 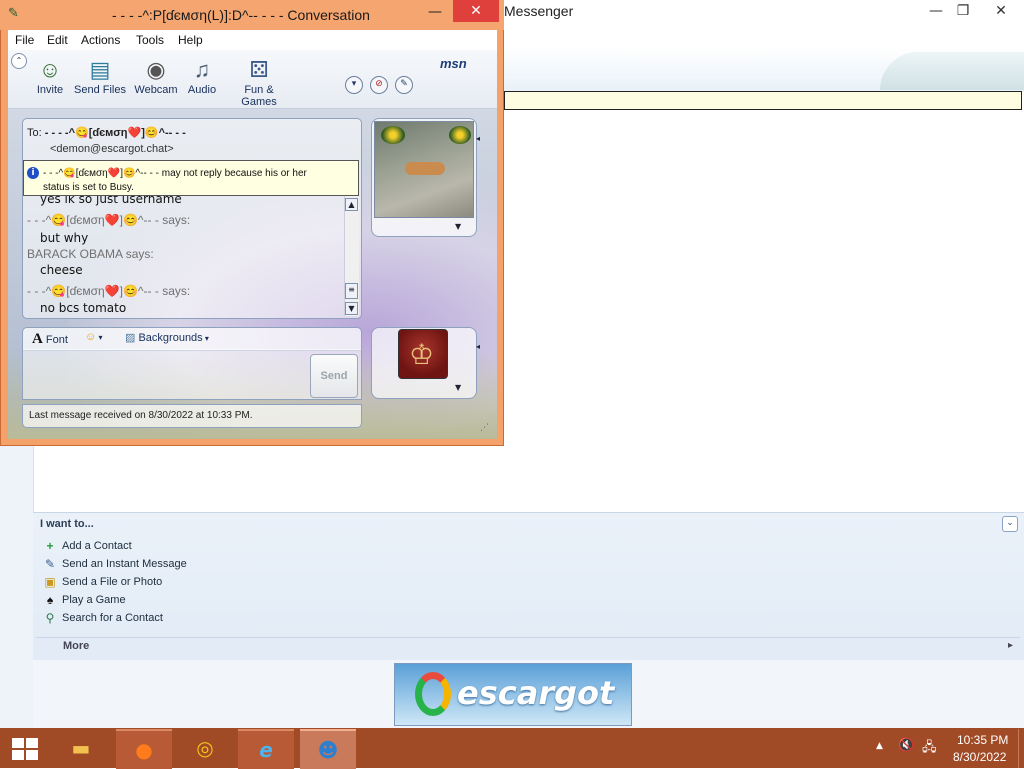 What do you see at coordinates (192, 601) in the screenshot?
I see `task-play-a-game: ♠ Play a Game` at bounding box center [192, 601].